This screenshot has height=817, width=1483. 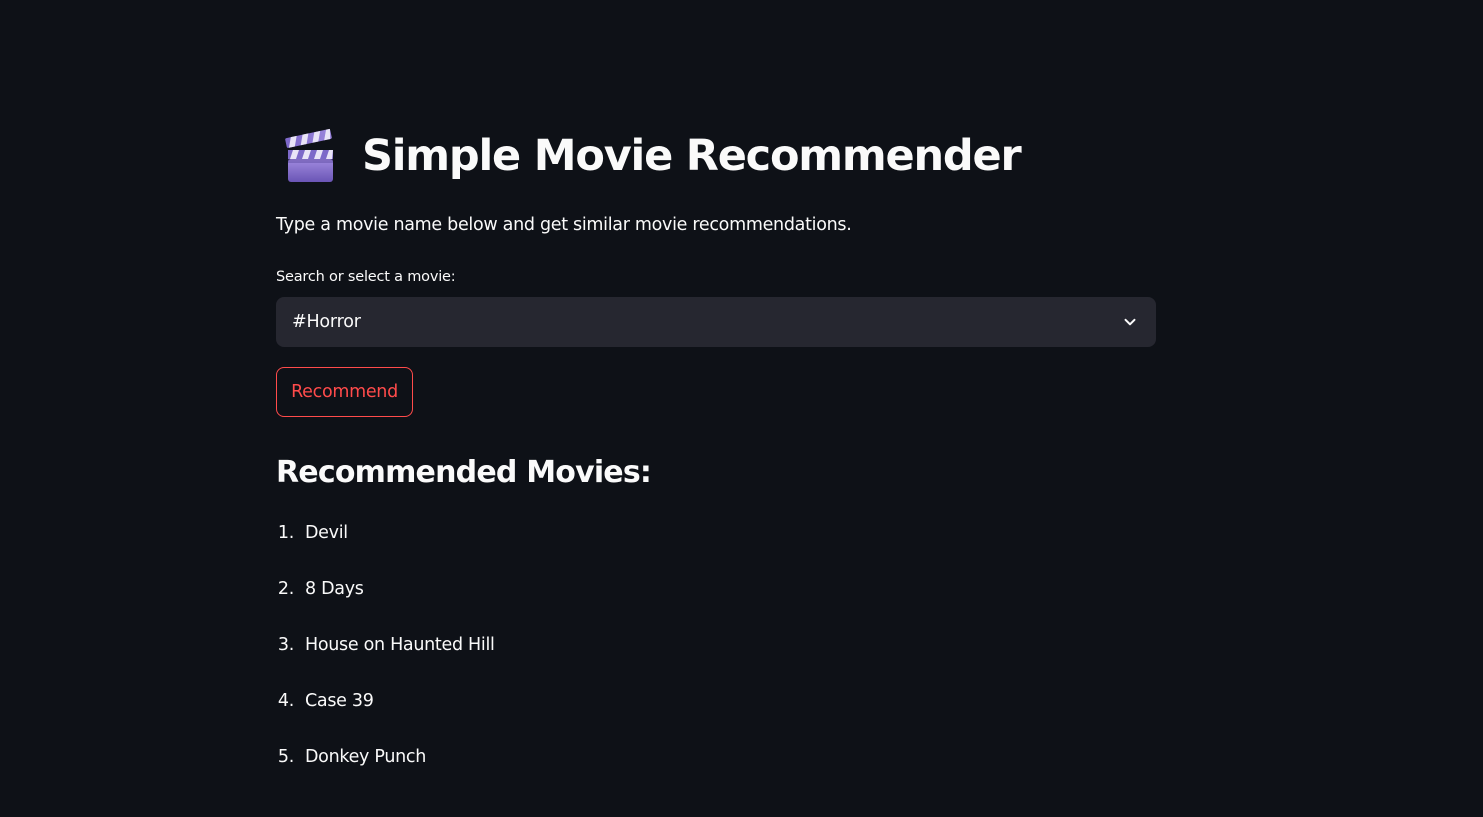 What do you see at coordinates (285, 645) in the screenshot?
I see `list-item-number: 3.` at bounding box center [285, 645].